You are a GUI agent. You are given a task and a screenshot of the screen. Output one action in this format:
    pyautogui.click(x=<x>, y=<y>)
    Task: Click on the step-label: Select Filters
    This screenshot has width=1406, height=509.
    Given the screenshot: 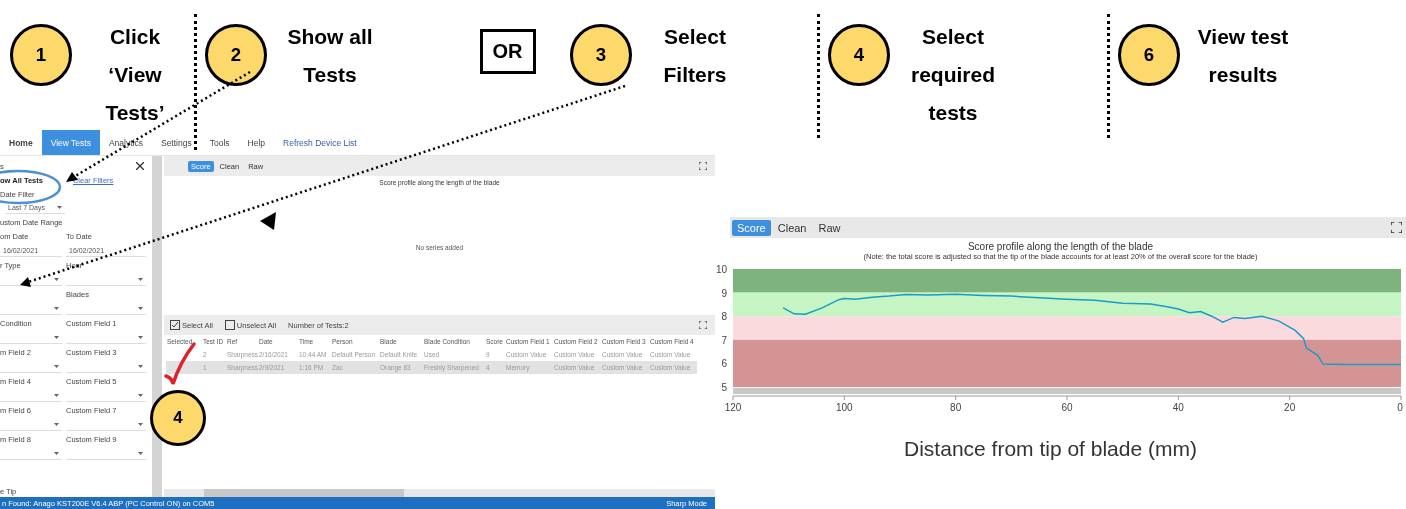 What is the action you would take?
    pyautogui.click(x=695, y=56)
    